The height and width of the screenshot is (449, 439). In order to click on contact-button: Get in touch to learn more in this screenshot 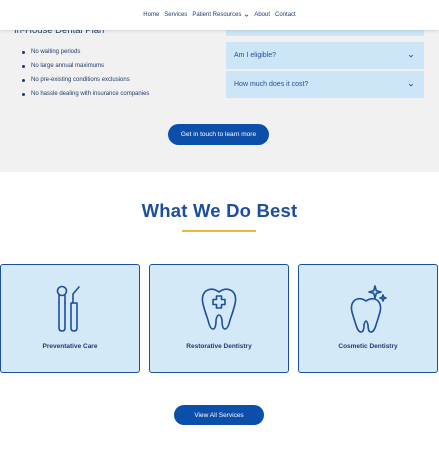, I will do `click(218, 134)`.